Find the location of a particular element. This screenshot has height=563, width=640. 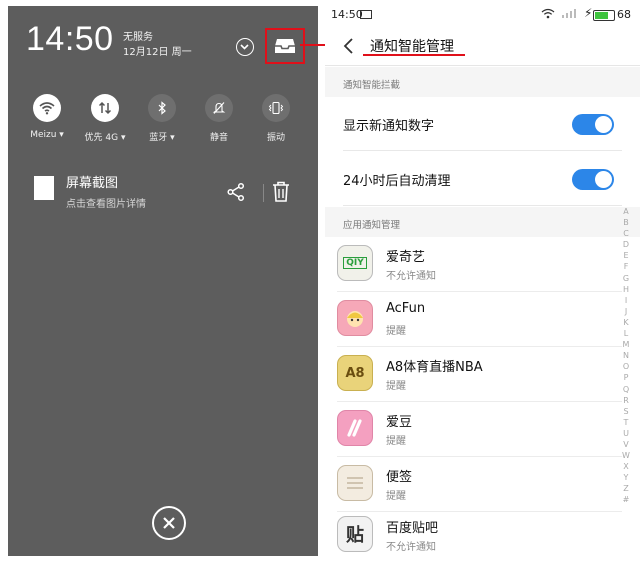

alphabet-letter: C is located at coordinates (626, 233).